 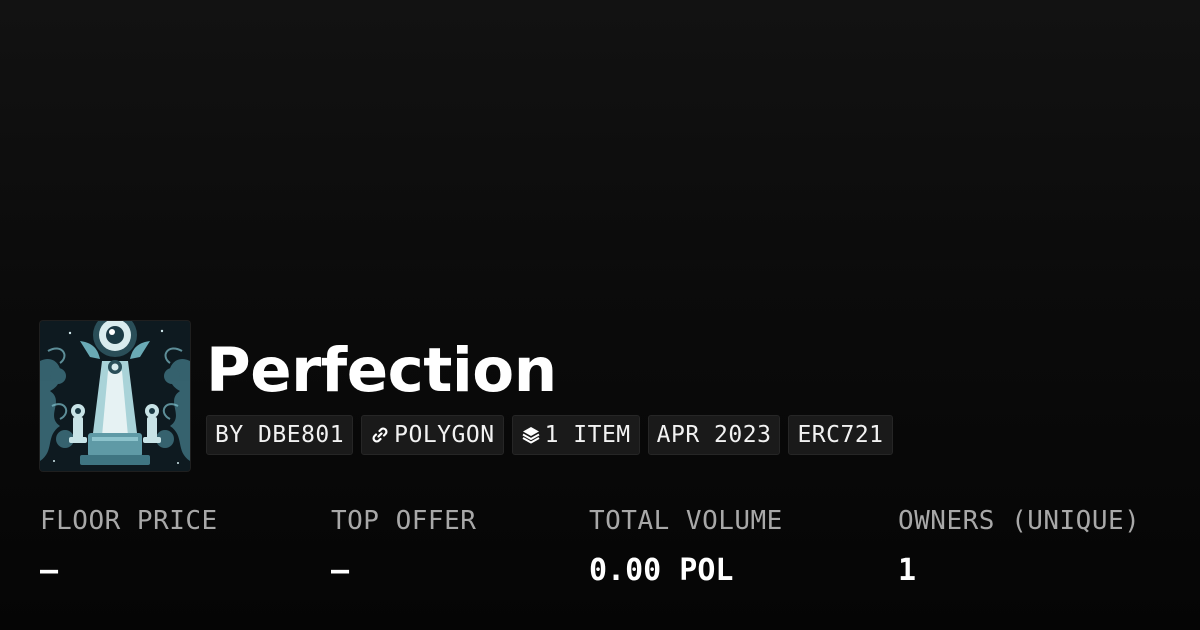 I want to click on creator-badge: BY DBE801, so click(x=280, y=435).